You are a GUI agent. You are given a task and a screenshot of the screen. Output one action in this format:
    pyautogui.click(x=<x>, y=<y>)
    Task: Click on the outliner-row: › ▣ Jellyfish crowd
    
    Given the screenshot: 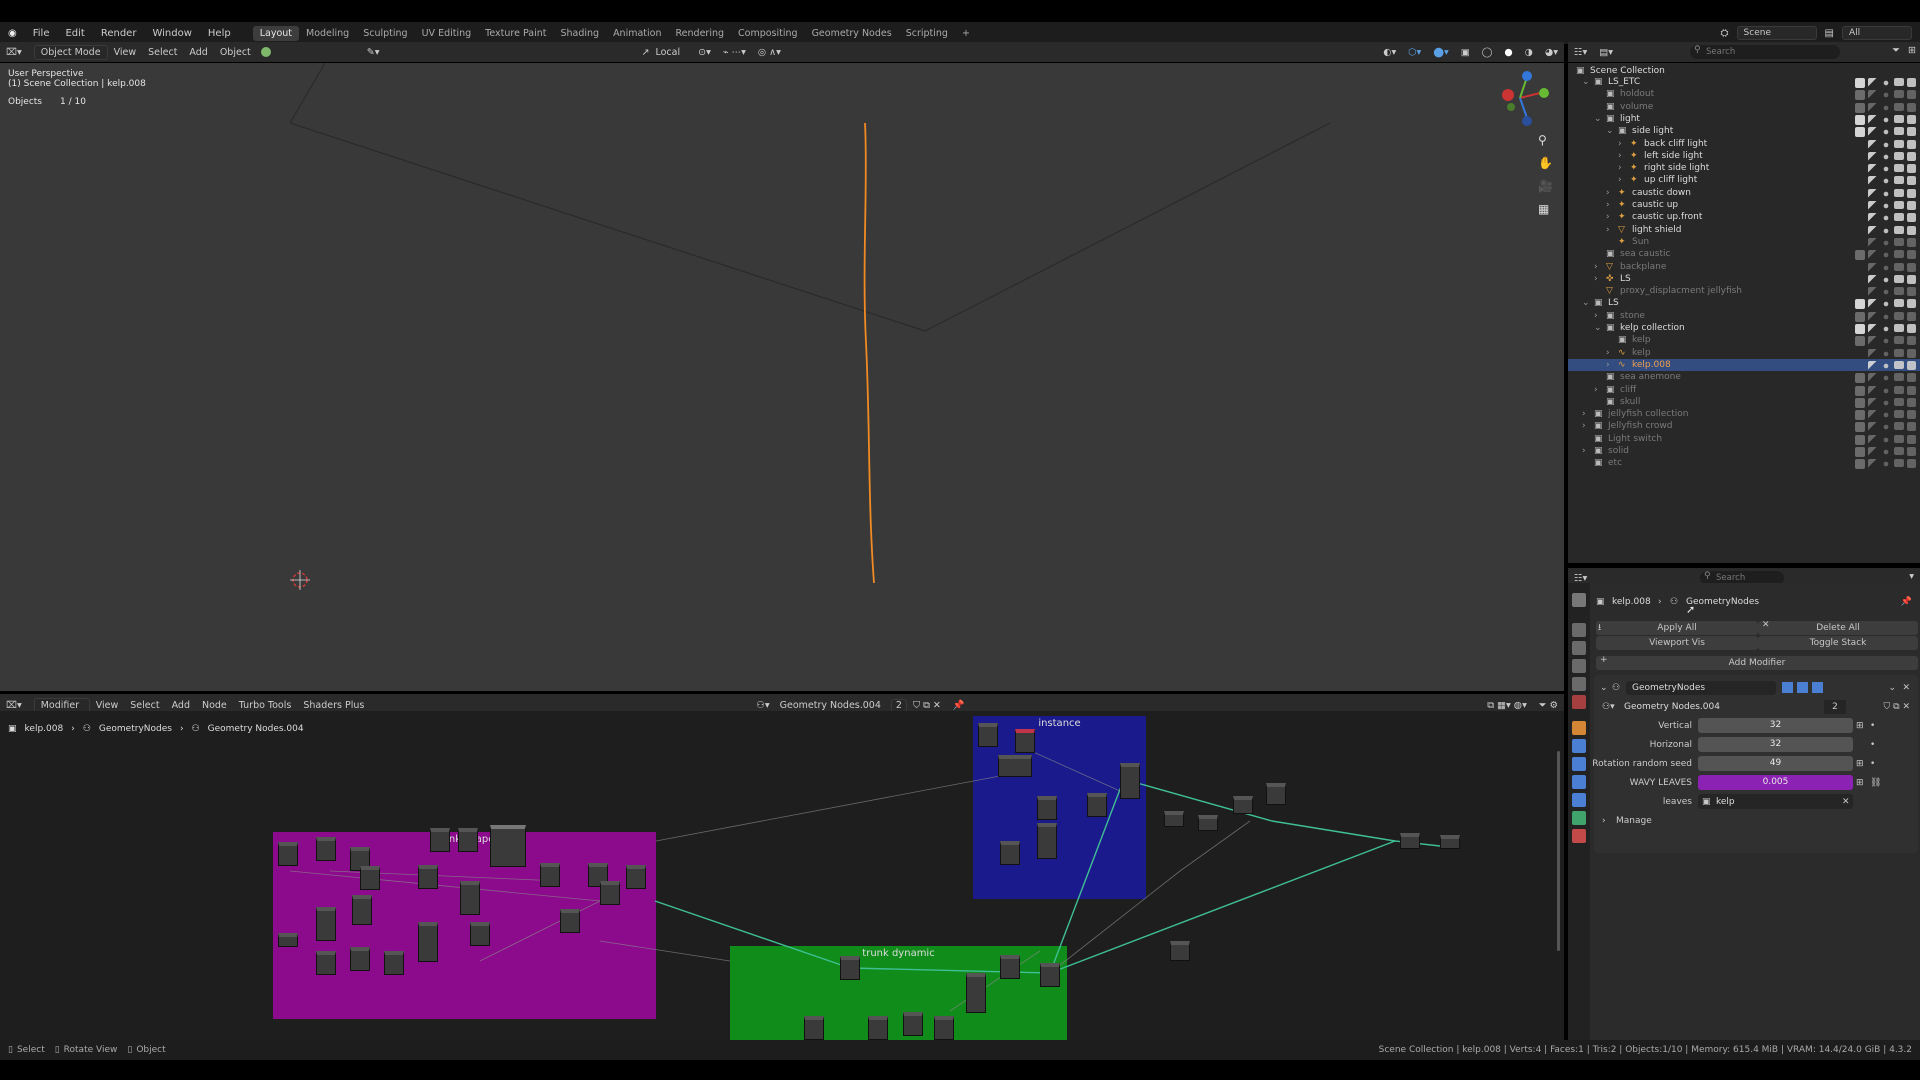 What is the action you would take?
    pyautogui.click(x=1744, y=426)
    